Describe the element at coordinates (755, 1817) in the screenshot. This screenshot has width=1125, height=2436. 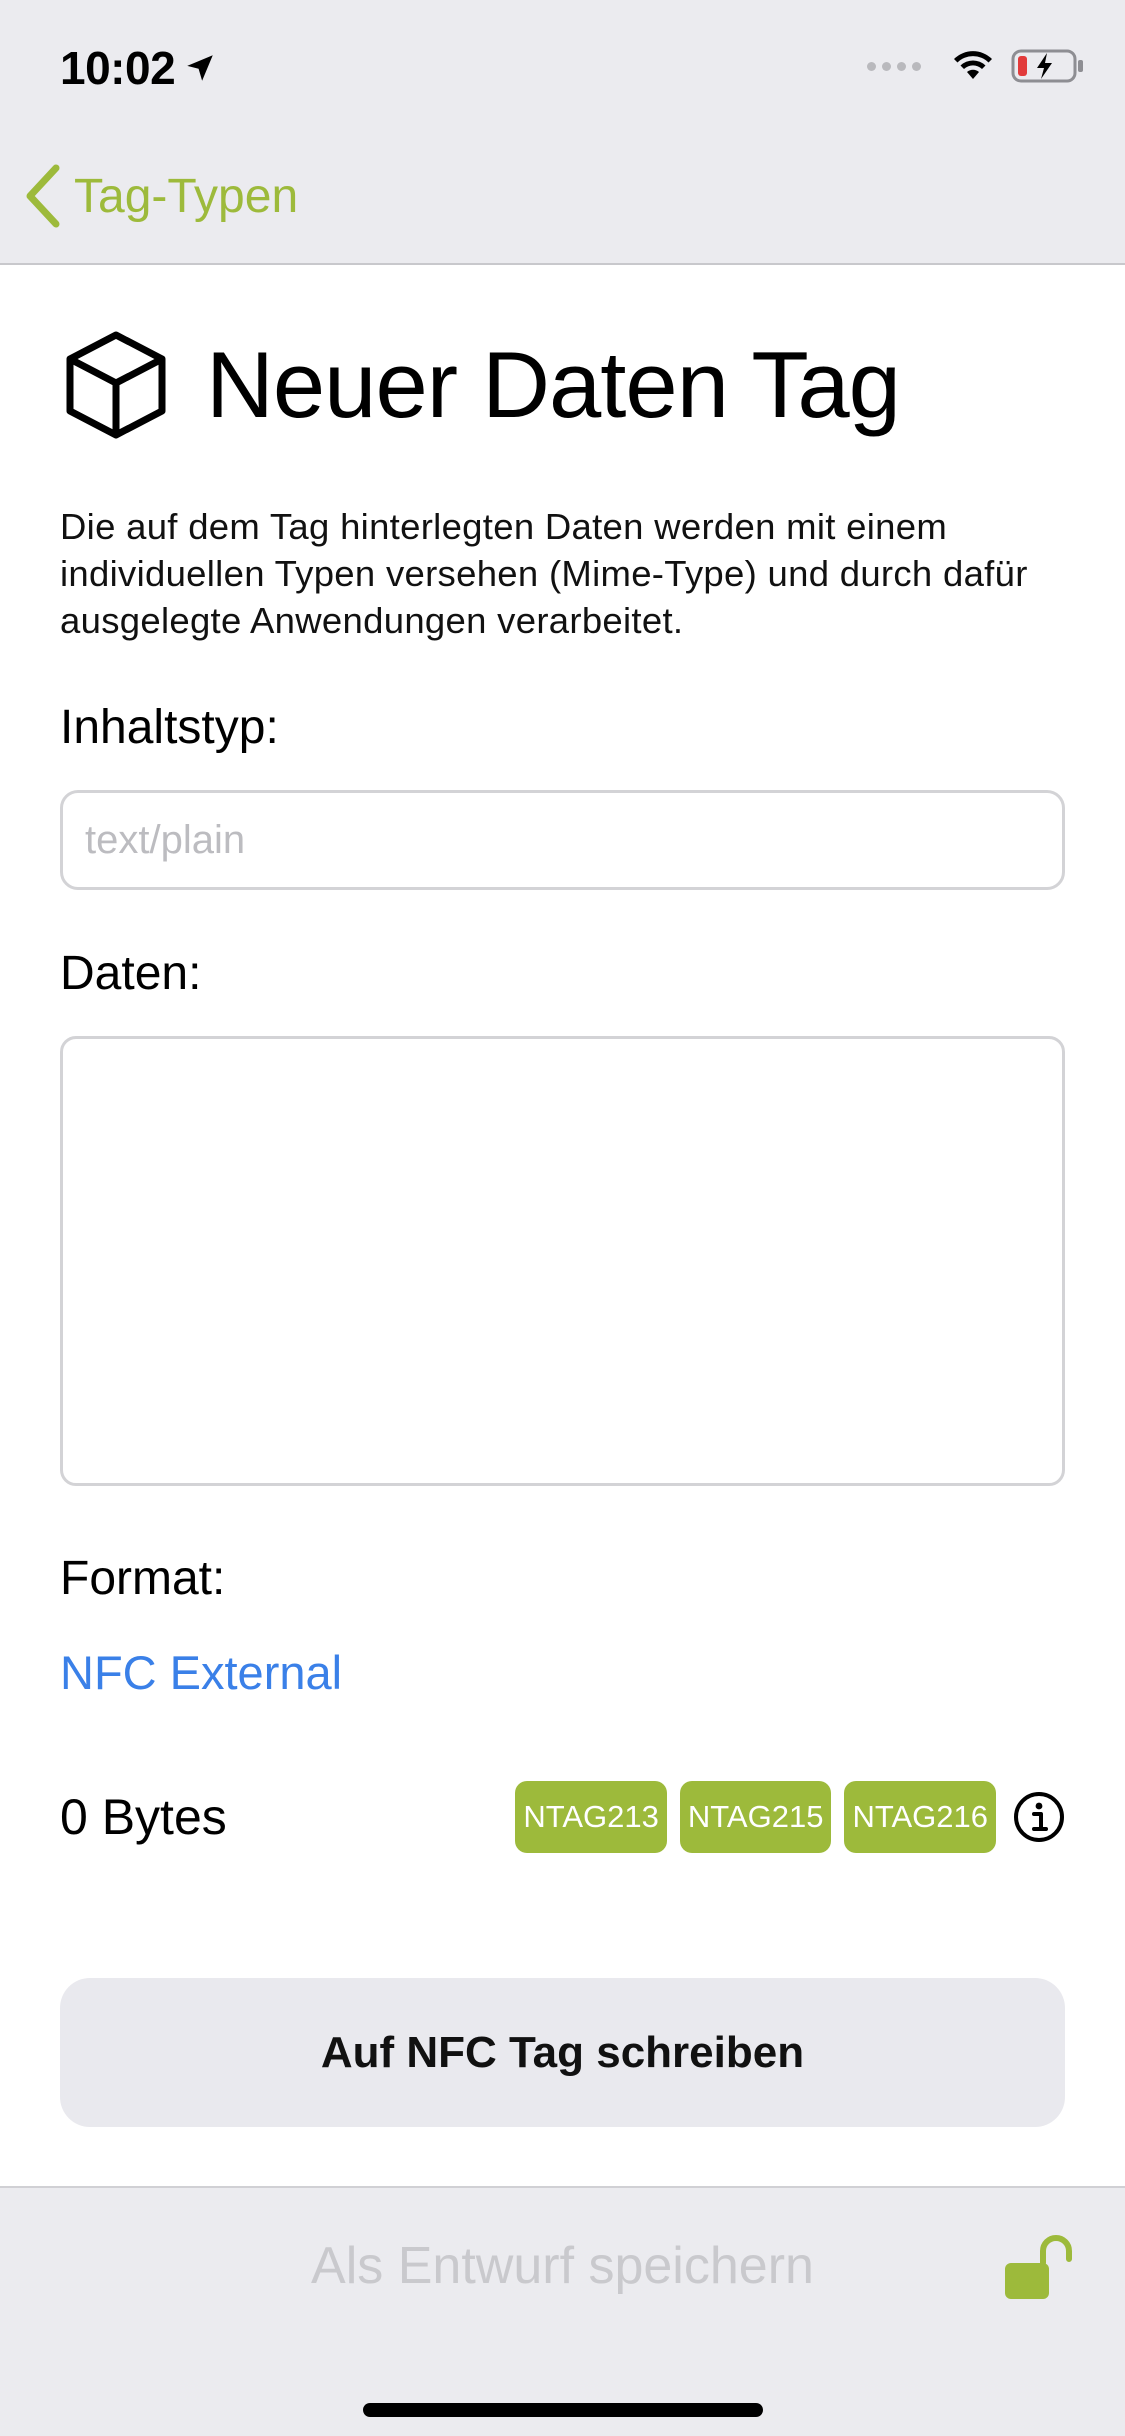
I see `chip-ntag215: NTAG215` at that location.